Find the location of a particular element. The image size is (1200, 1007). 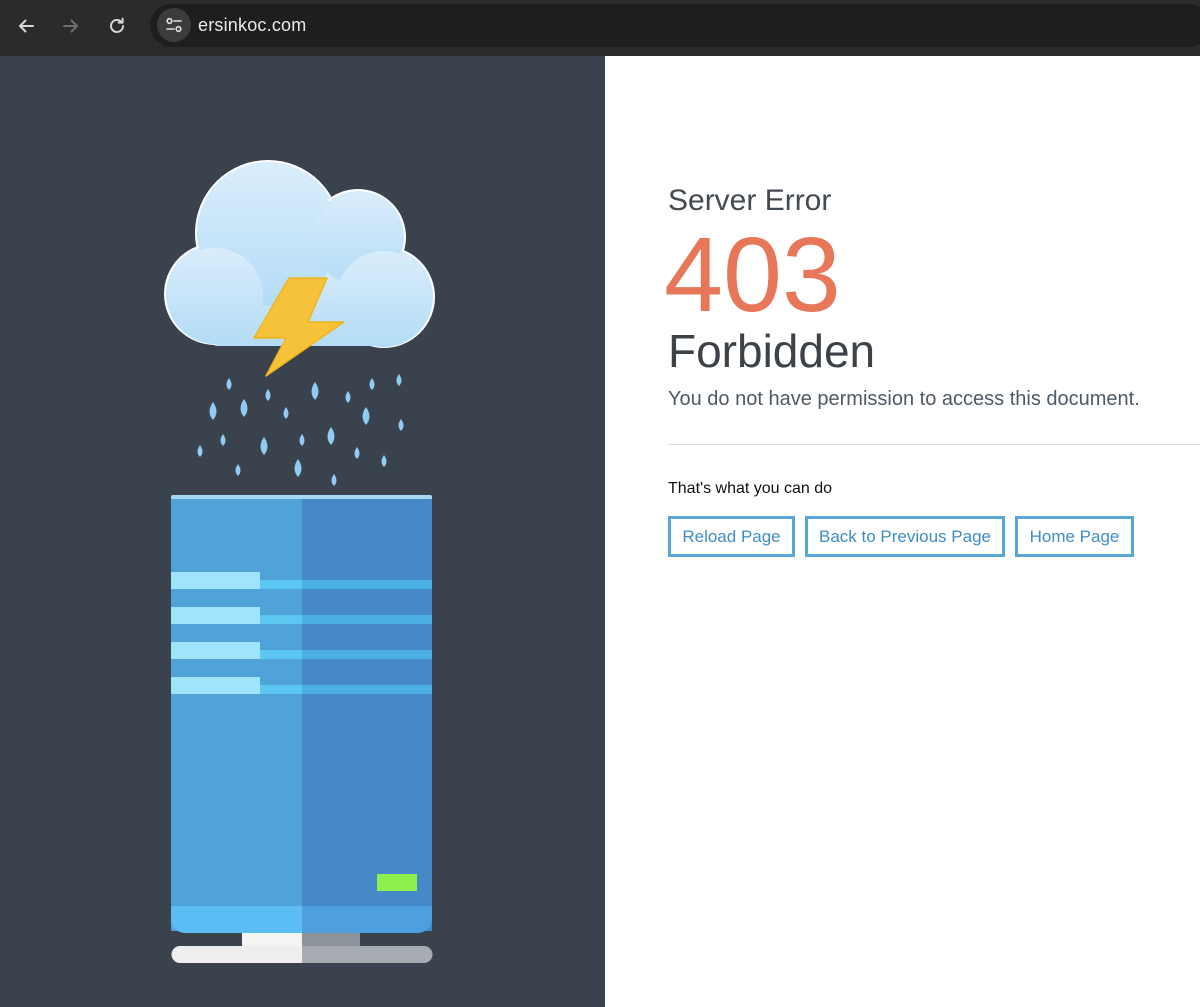

home-page-button: Home Page is located at coordinates (1074, 536).